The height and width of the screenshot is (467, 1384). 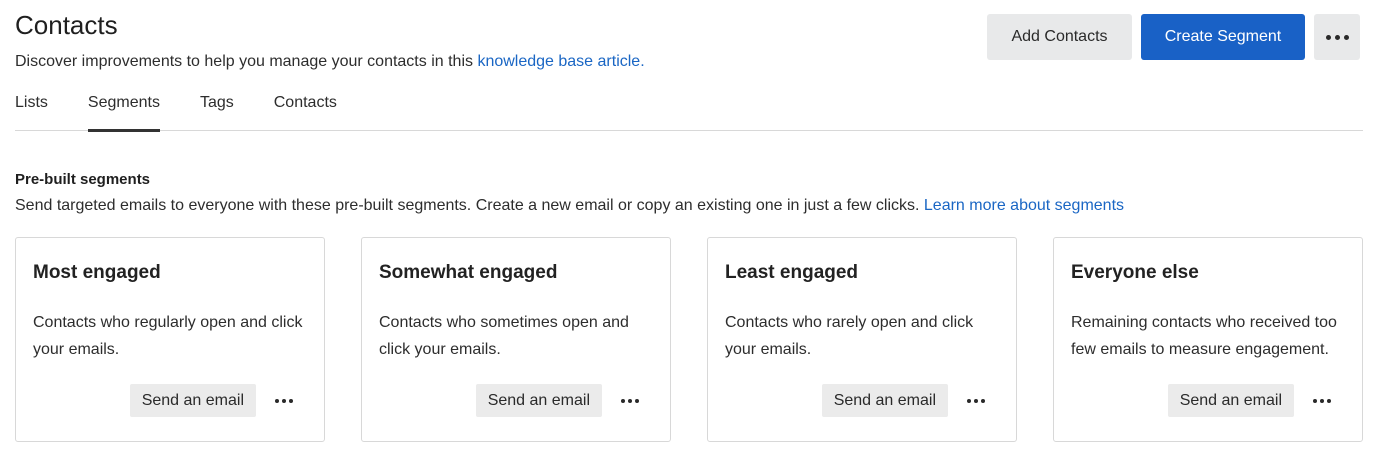 I want to click on create-segment-button: Create Segment, so click(x=1223, y=37).